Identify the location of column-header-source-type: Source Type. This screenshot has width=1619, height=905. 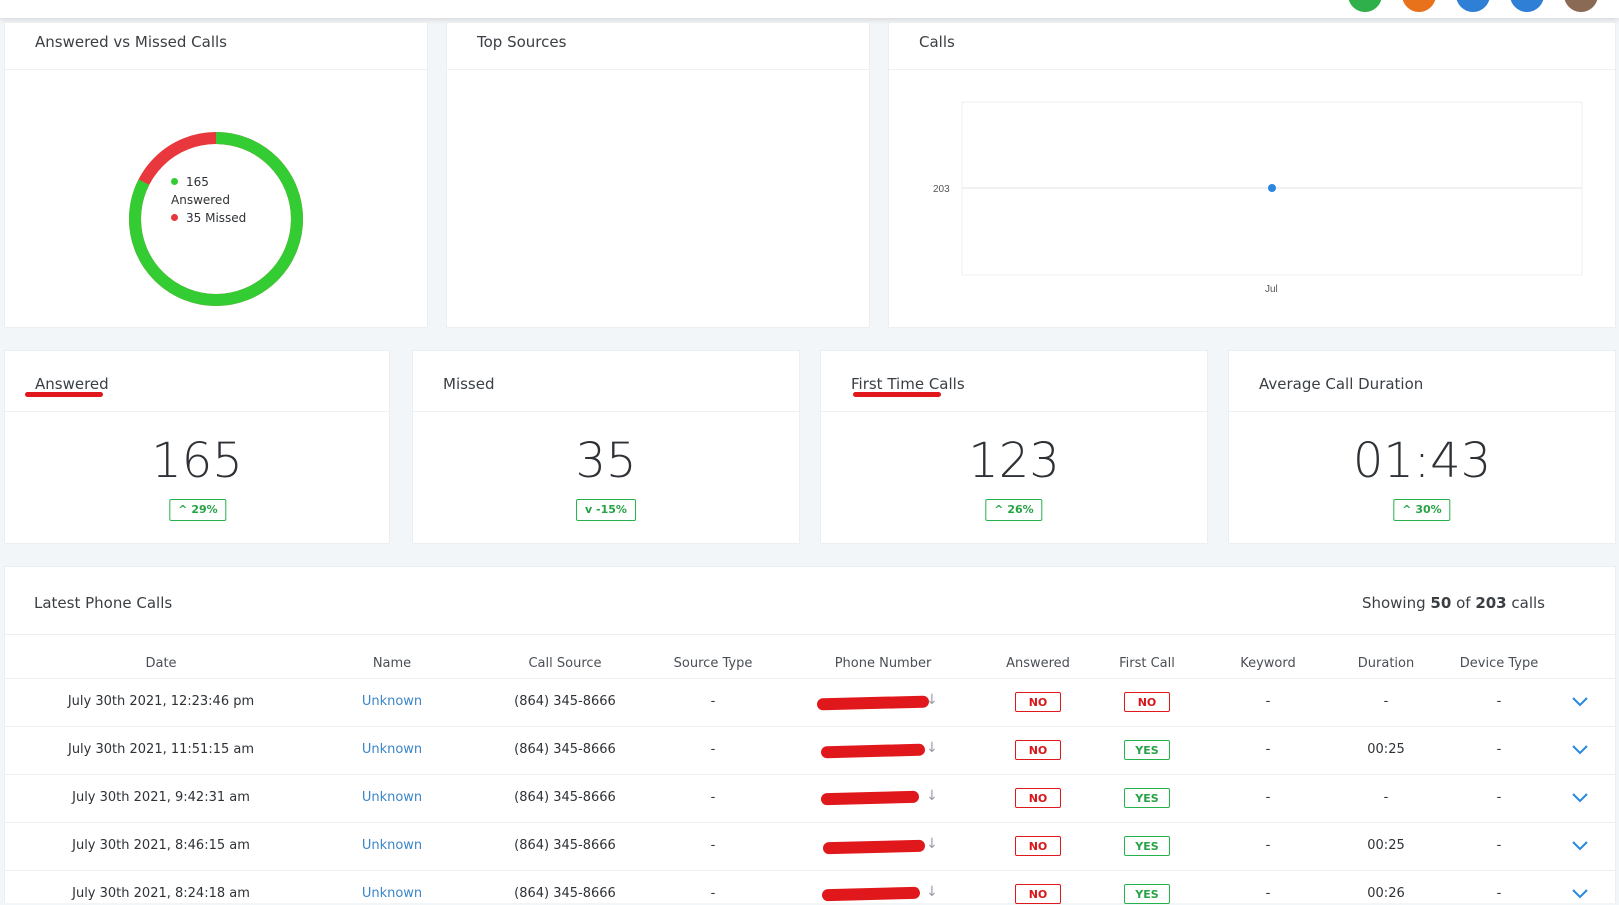
(713, 663).